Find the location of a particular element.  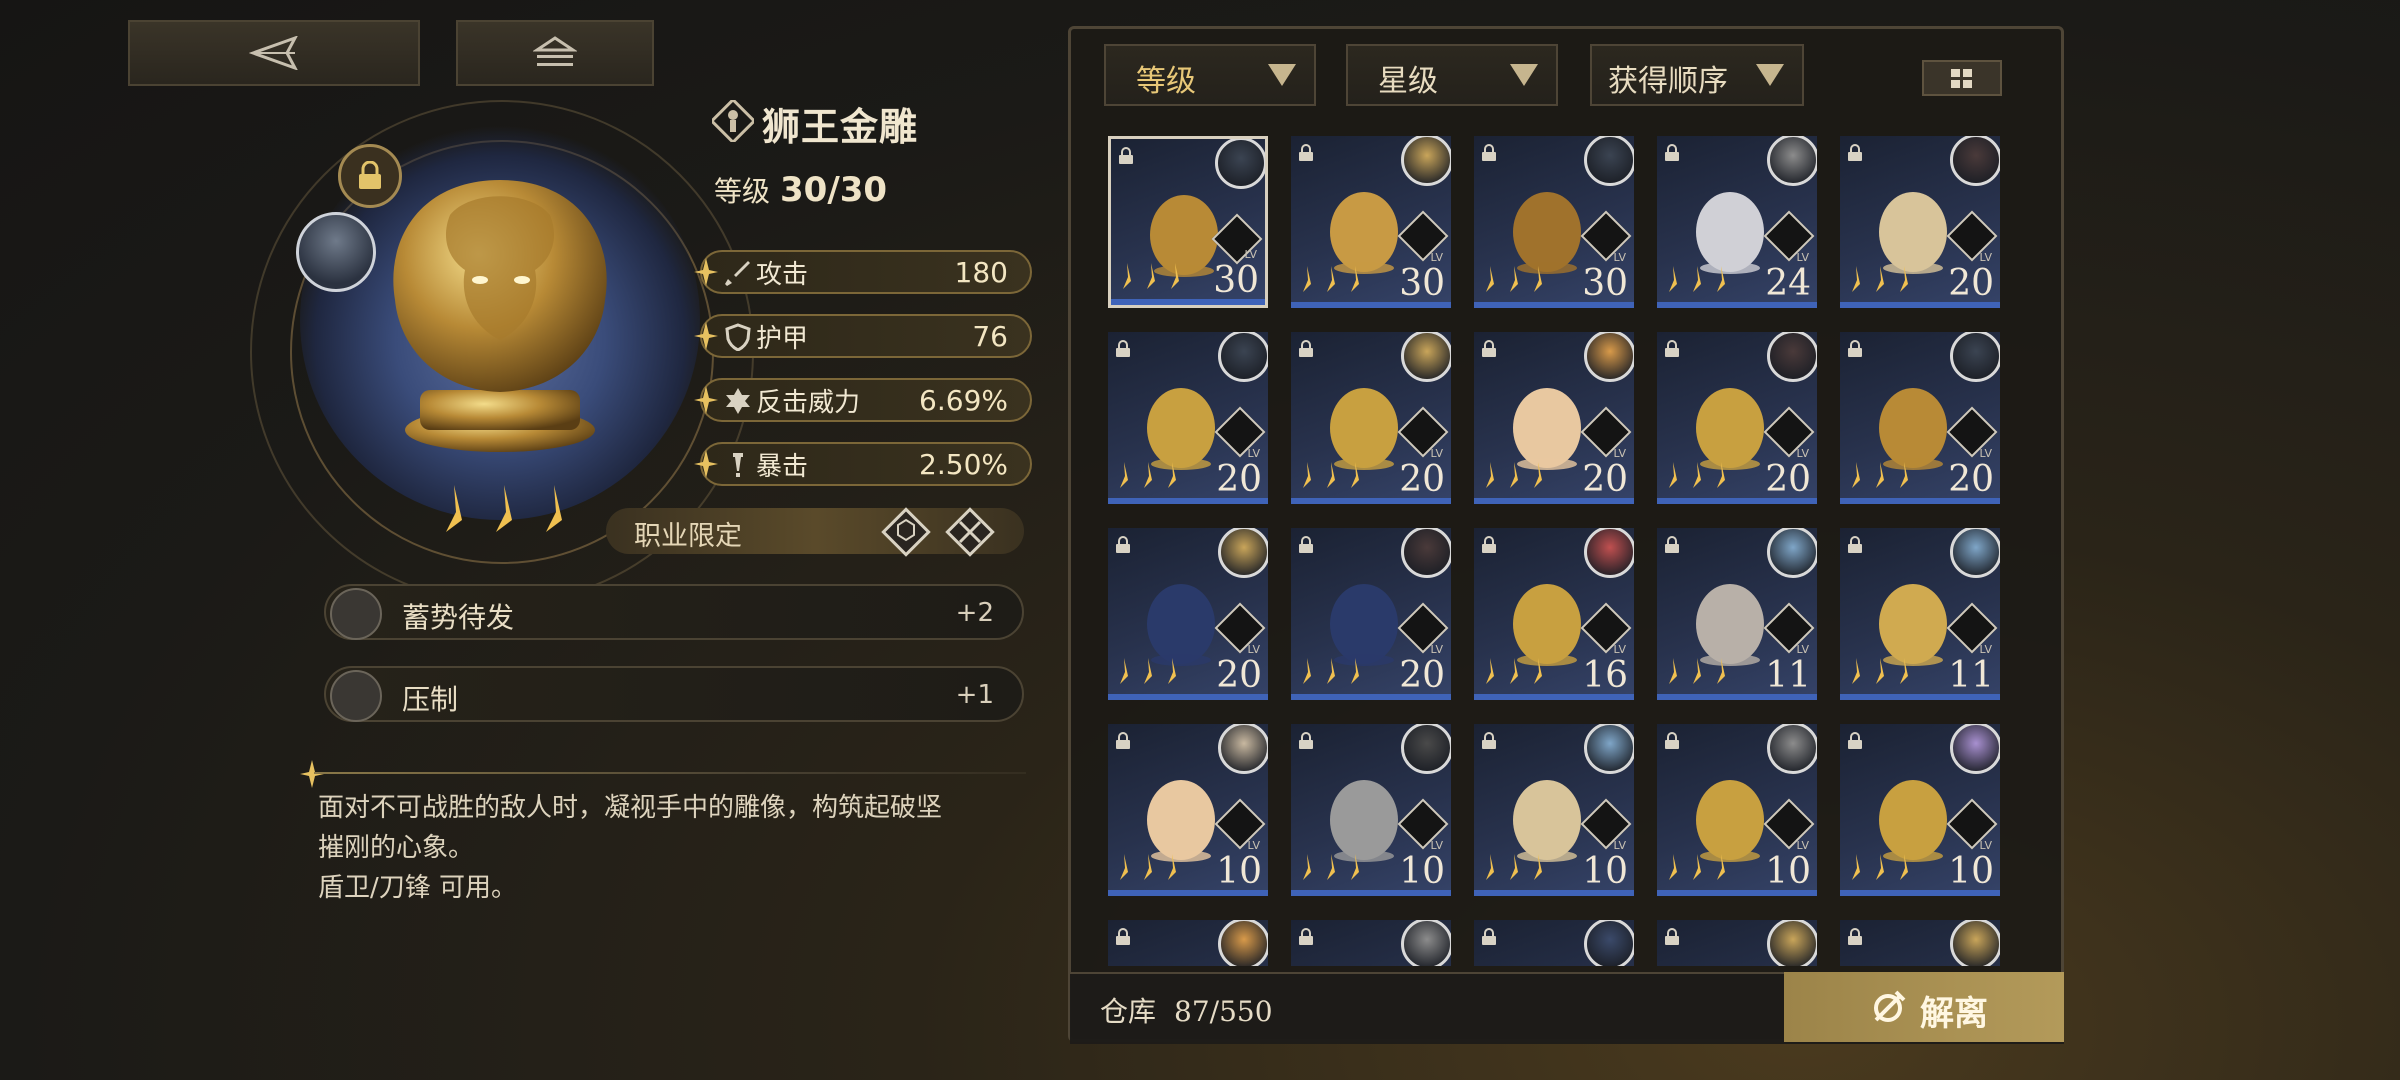

home-button is located at coordinates (555, 53).